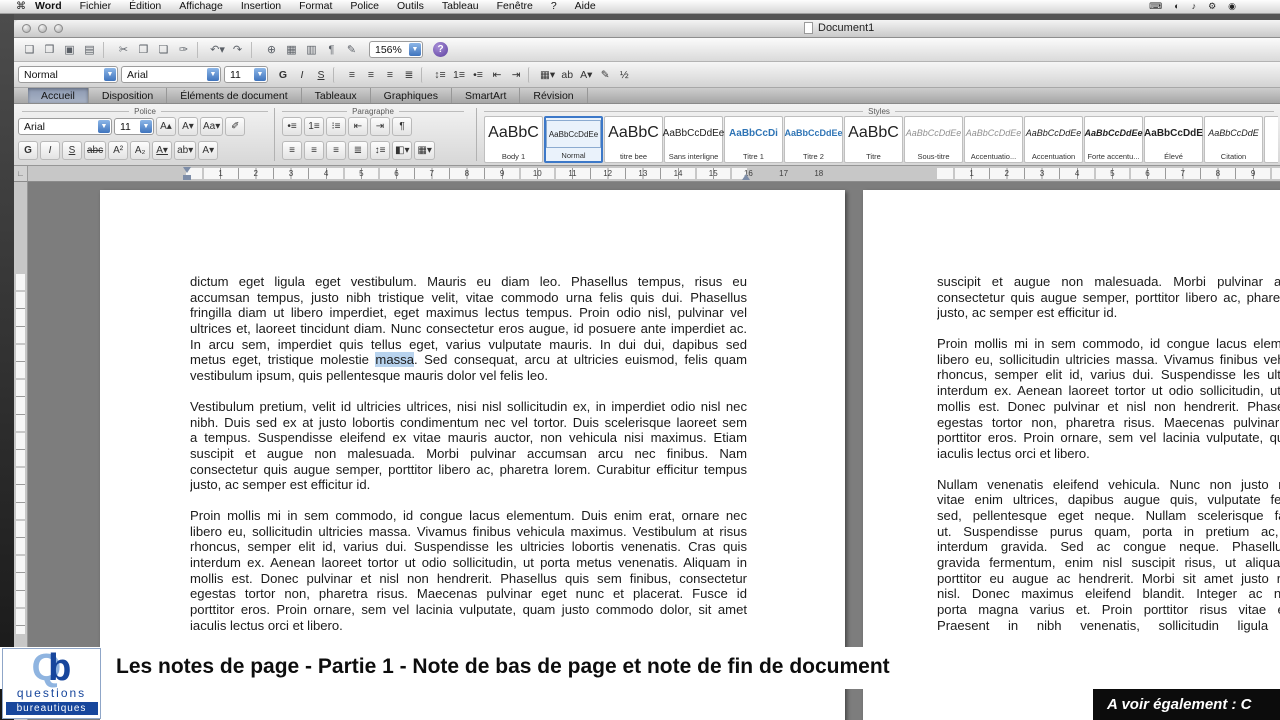 The image size is (1280, 720). I want to click on show-paragraph-marks-icon: ¶, so click(331, 50).